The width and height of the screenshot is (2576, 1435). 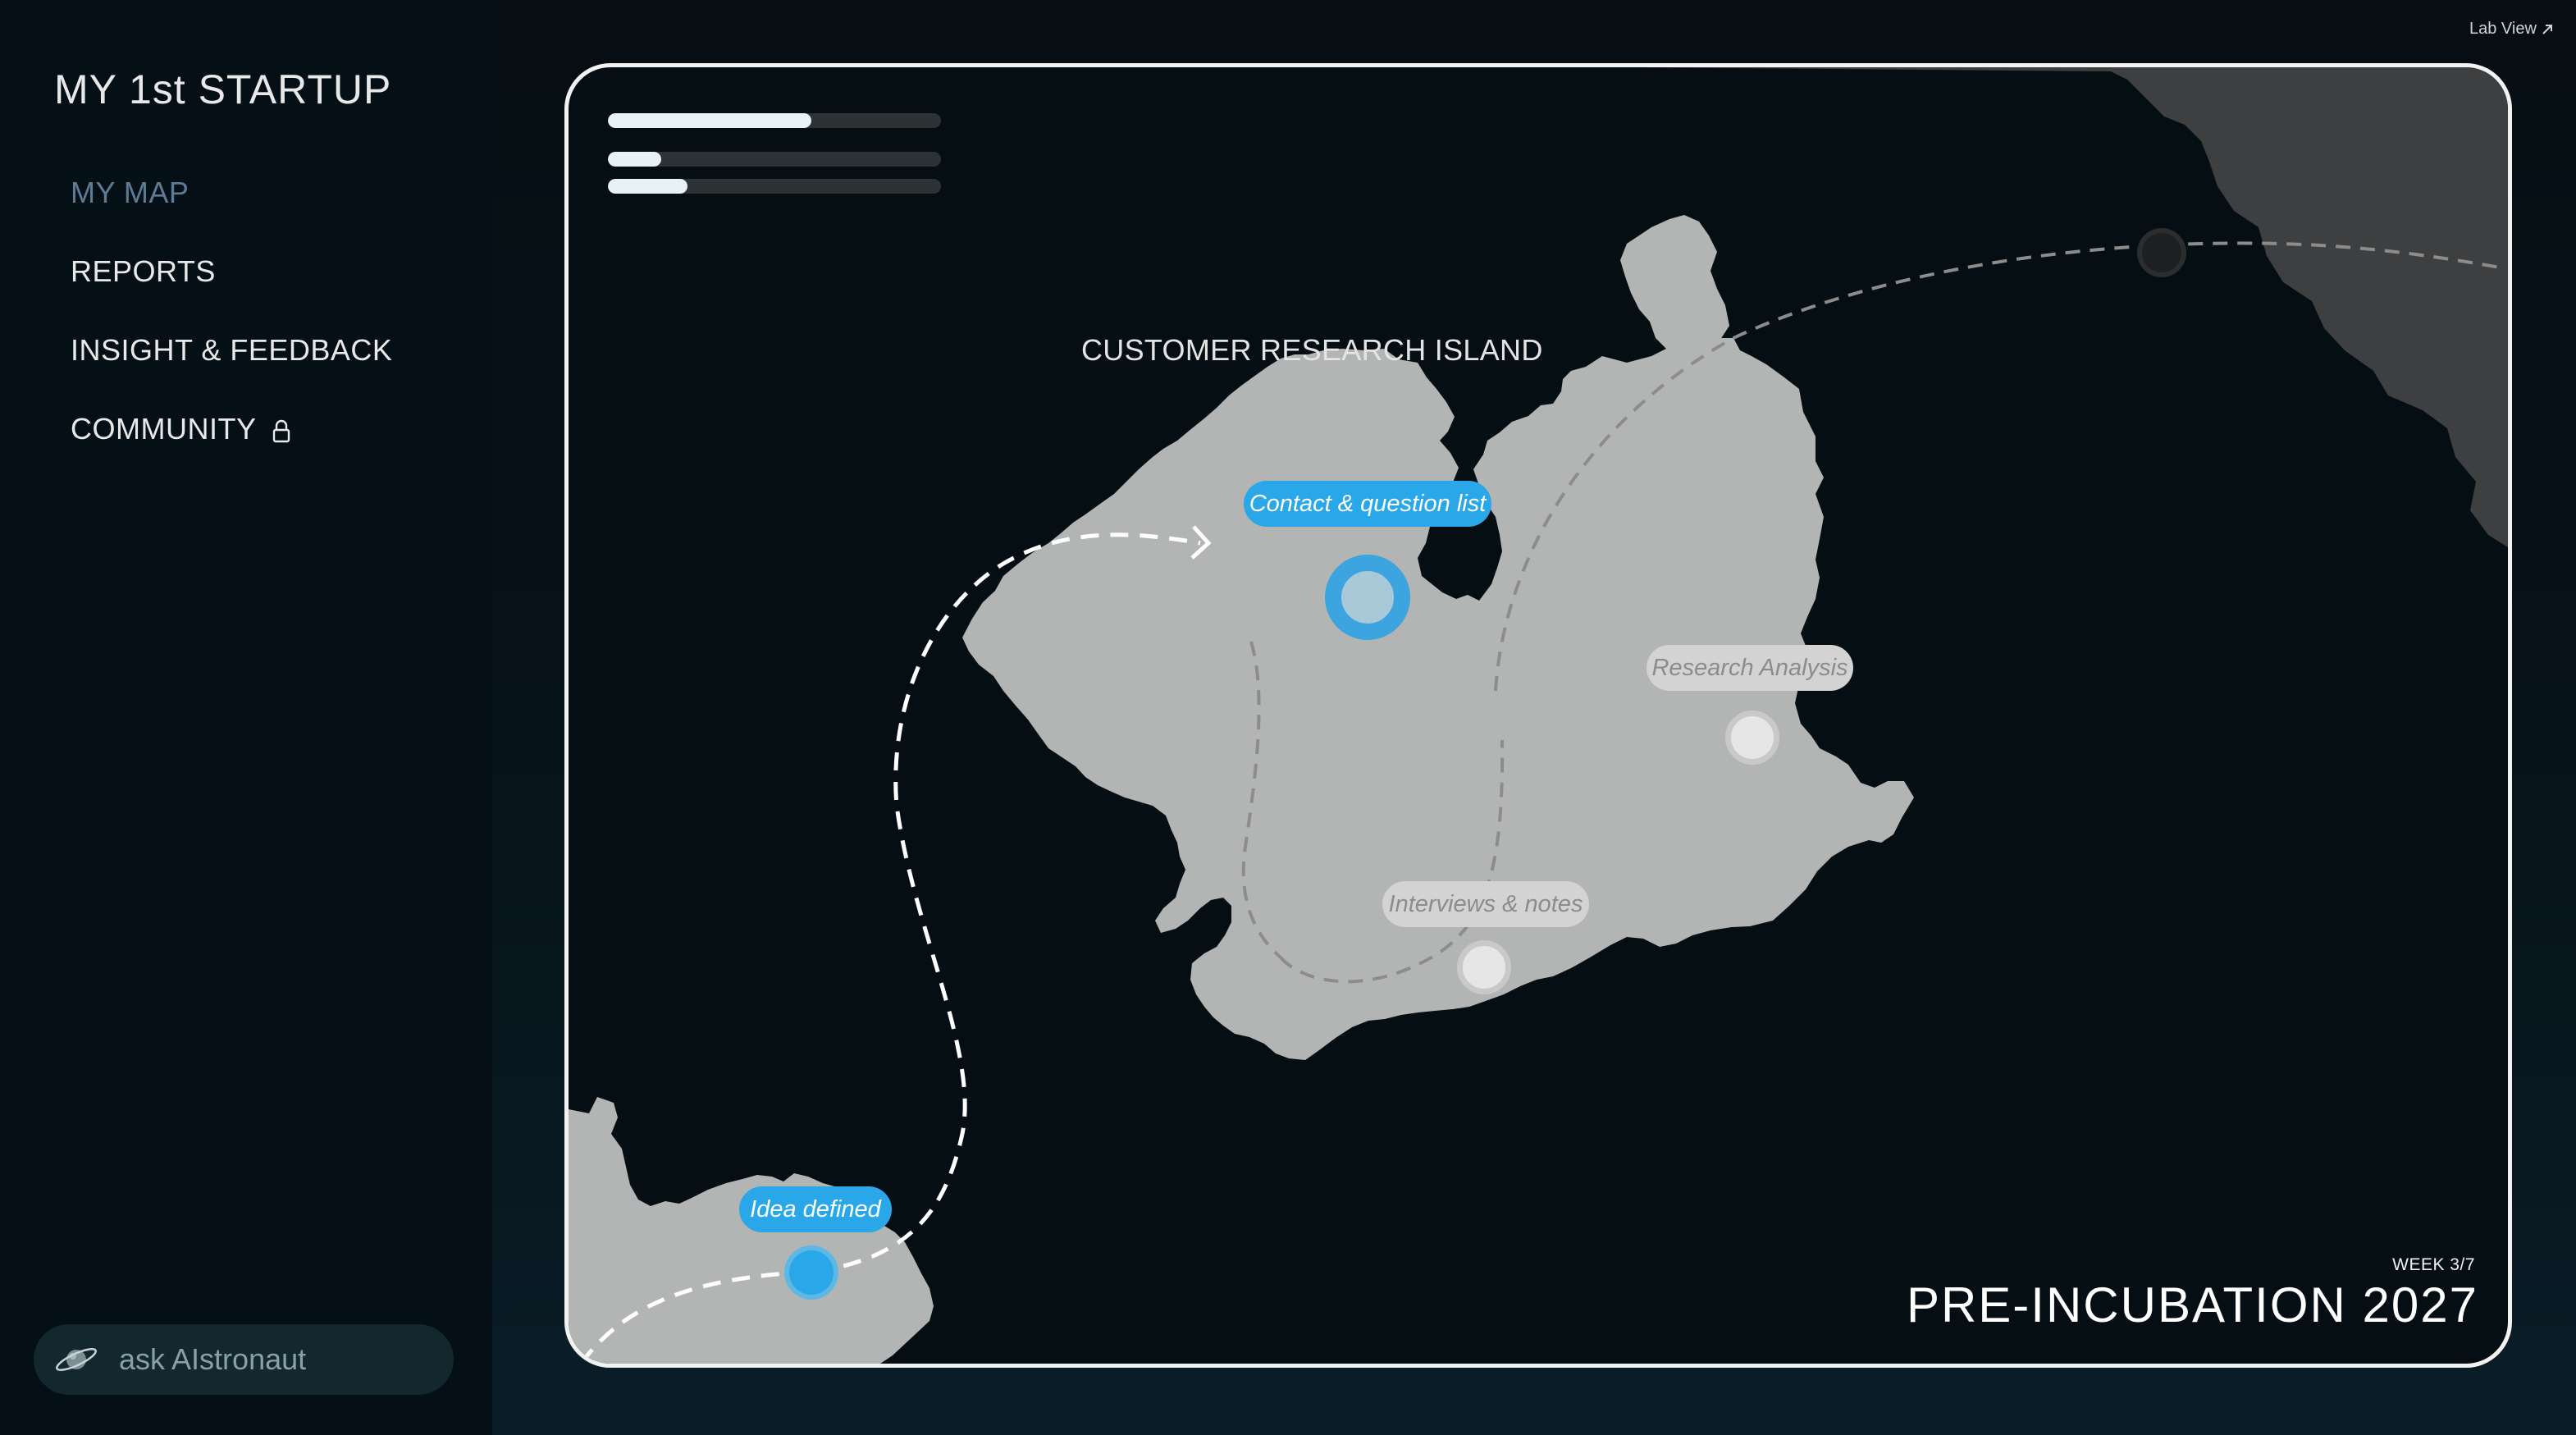 I want to click on nav-item-my-map: MY MAP, so click(x=130, y=193).